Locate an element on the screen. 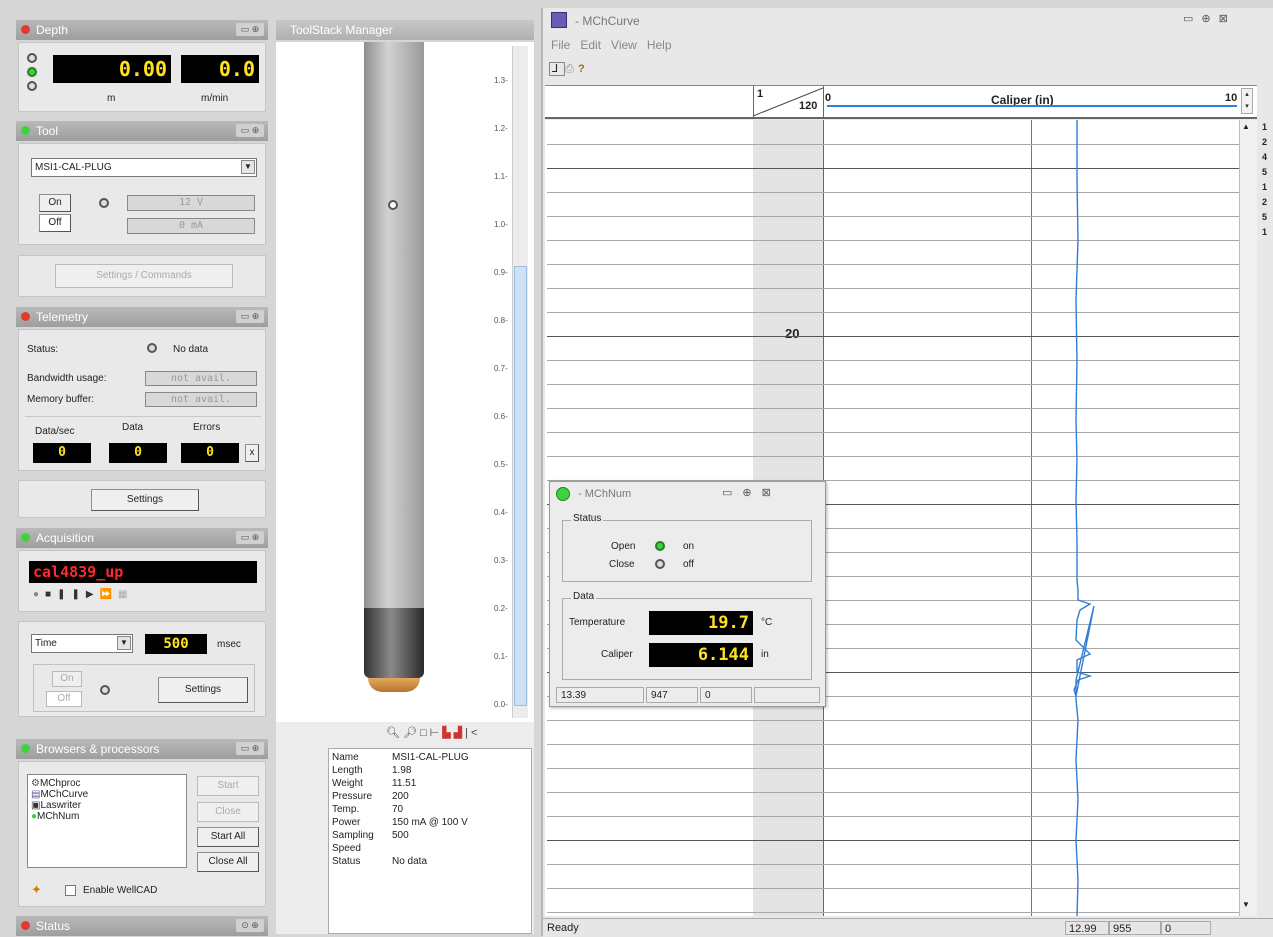 The width and height of the screenshot is (1273, 937). telemetry-panel-header: Telemetry ▭ ⊕ is located at coordinates (142, 317).